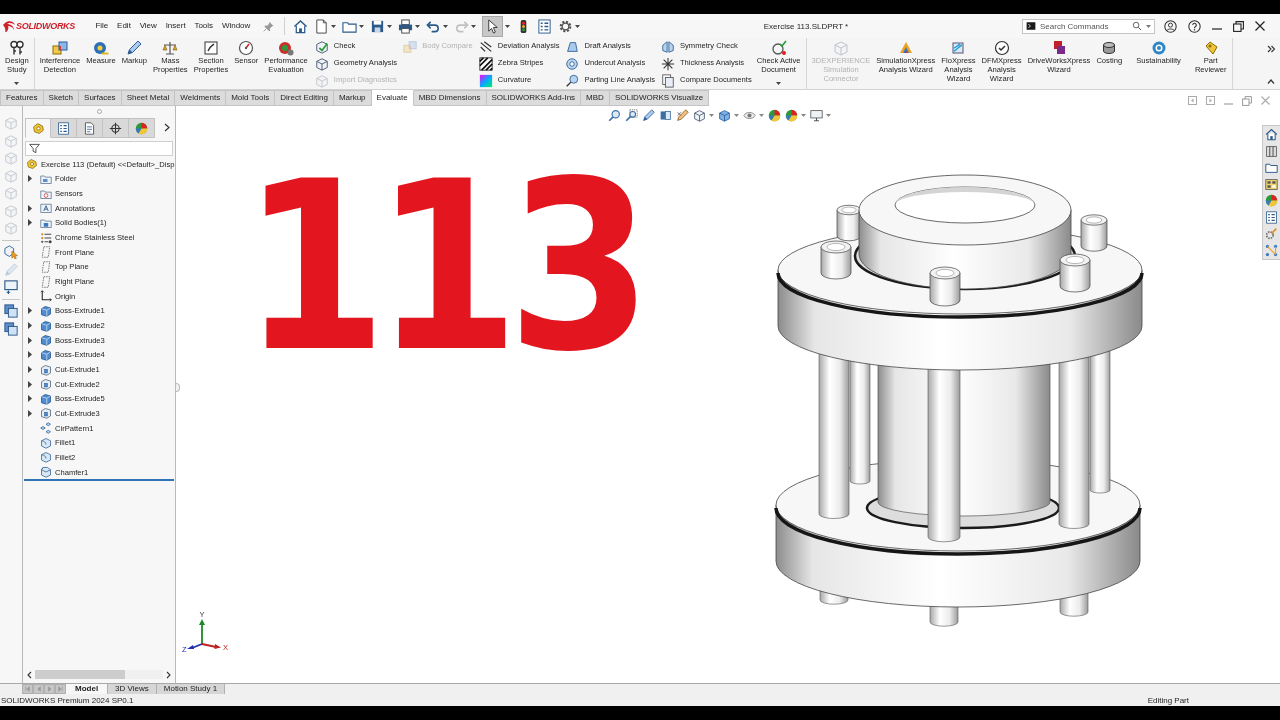  Describe the element at coordinates (352, 98) in the screenshot. I see `tab: Markup` at that location.